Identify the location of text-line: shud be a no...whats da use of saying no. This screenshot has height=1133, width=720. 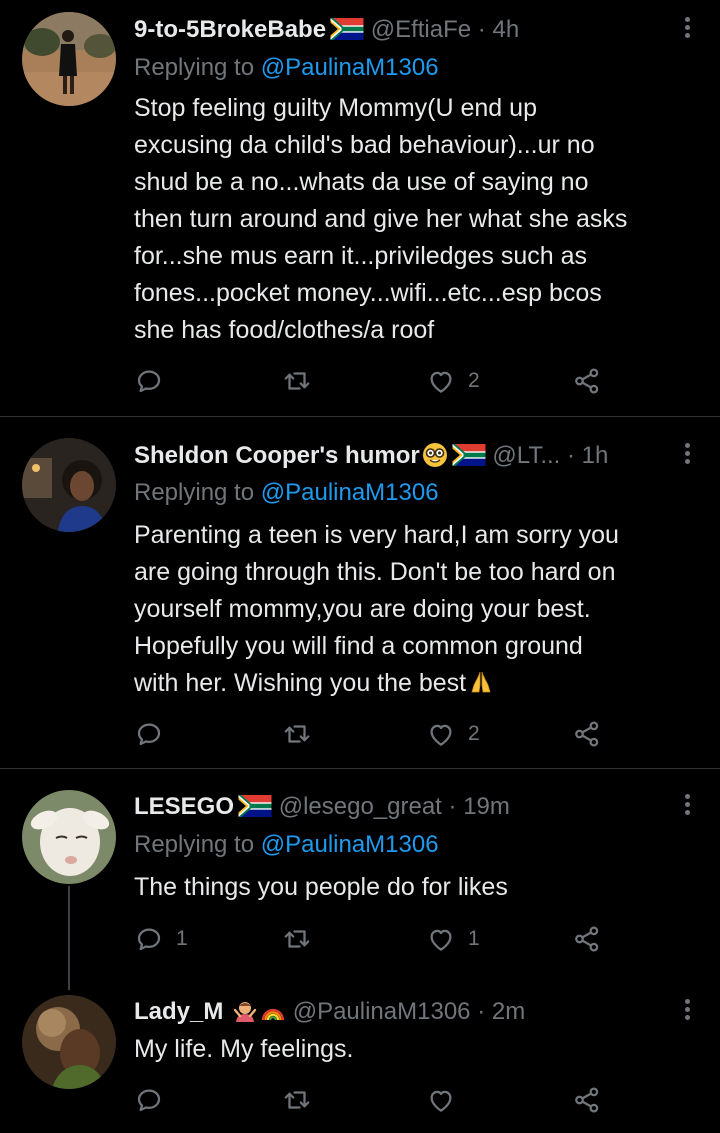
(361, 182).